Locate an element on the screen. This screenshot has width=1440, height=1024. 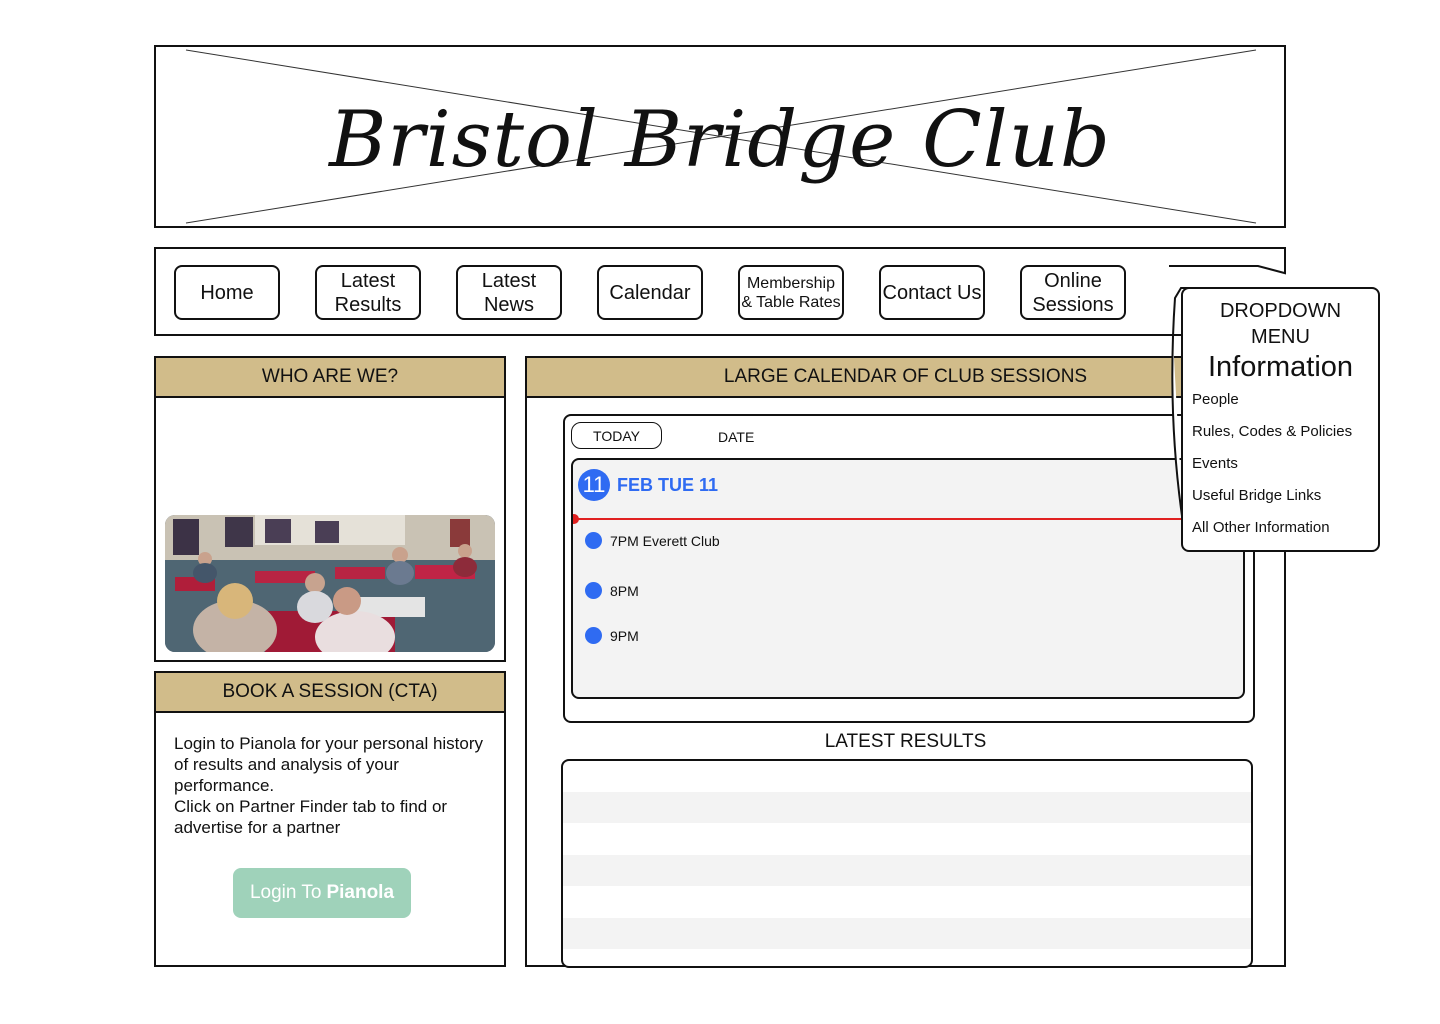
nav-online-sessions-button: Online Sessions is located at coordinates (1073, 292).